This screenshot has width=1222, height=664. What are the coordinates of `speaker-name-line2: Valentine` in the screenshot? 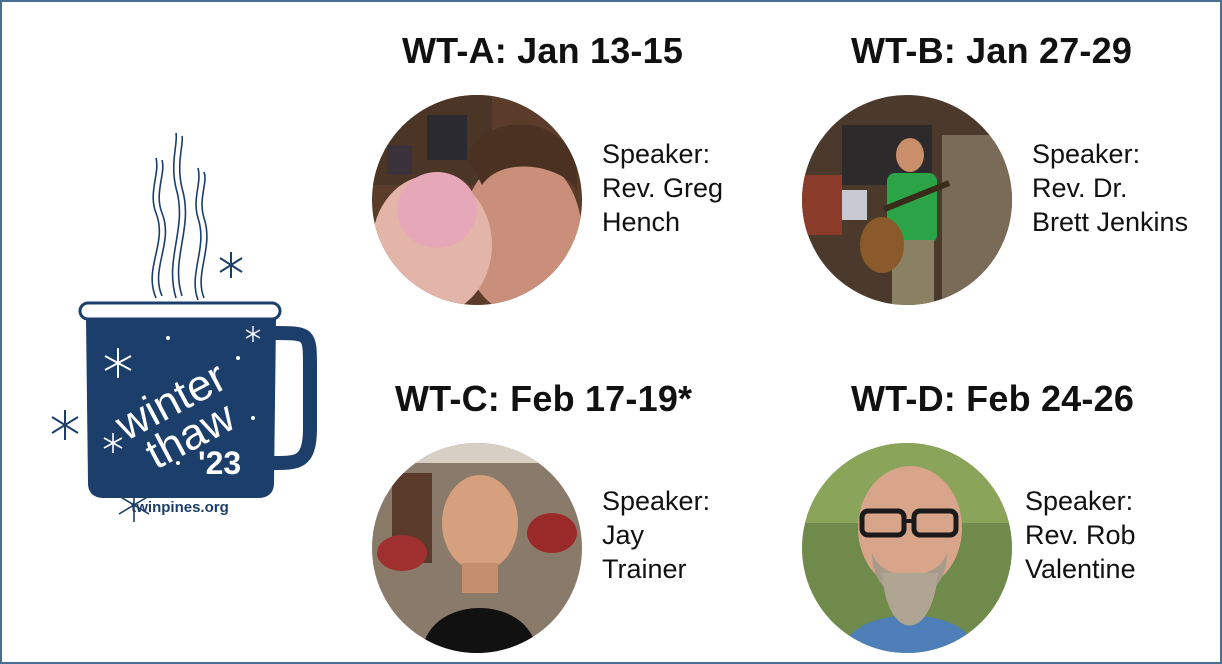 It's located at (1080, 569).